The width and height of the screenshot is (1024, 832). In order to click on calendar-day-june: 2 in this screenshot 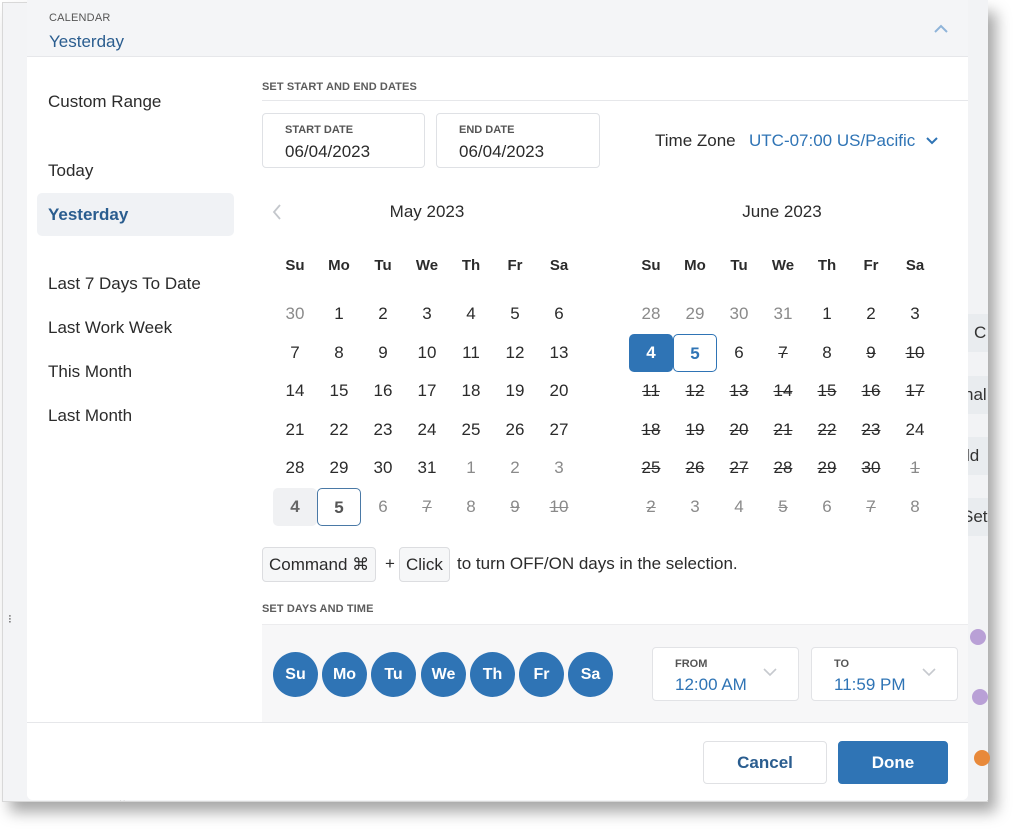, I will do `click(871, 314)`.